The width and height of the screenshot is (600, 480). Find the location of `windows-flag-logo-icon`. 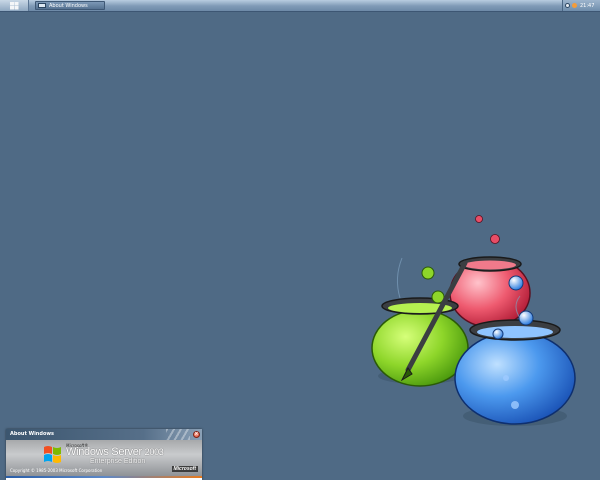

windows-flag-logo-icon is located at coordinates (52, 454).